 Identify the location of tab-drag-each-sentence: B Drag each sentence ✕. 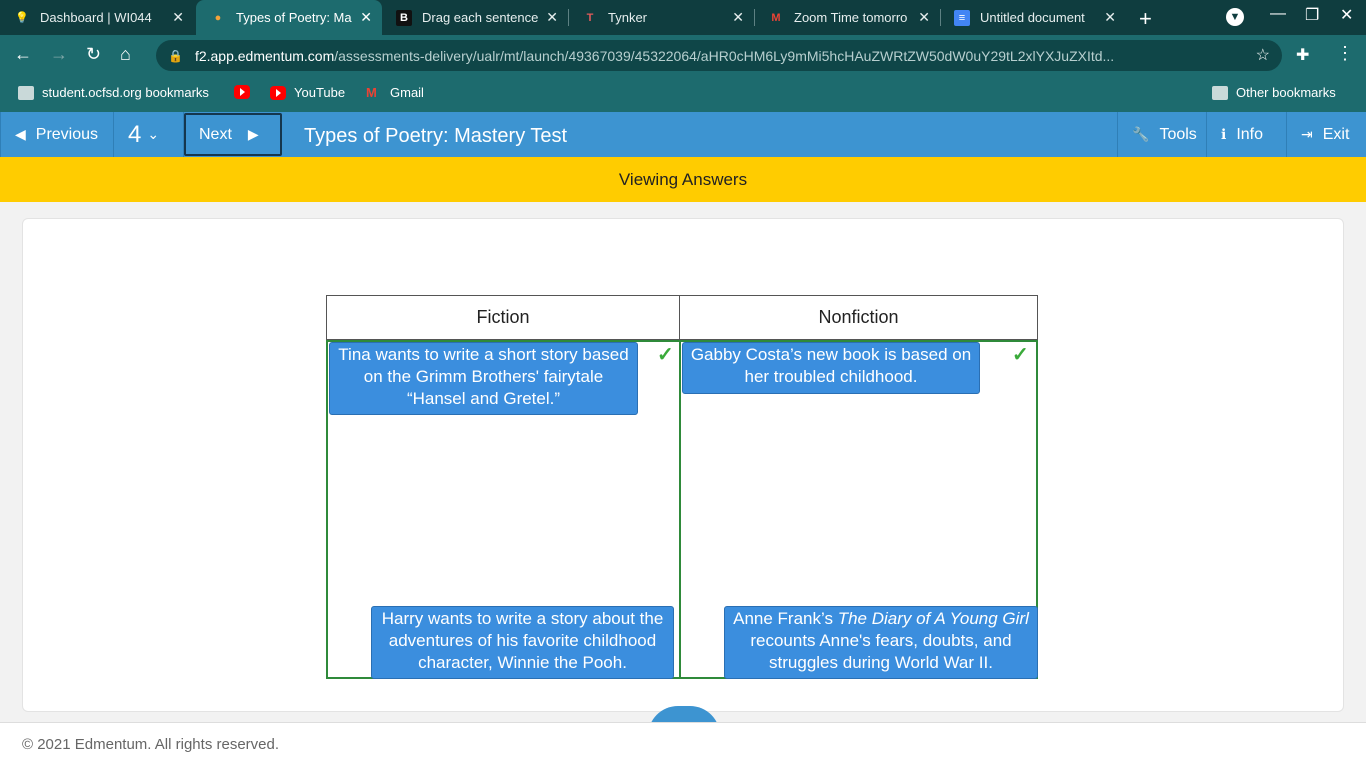
(475, 17).